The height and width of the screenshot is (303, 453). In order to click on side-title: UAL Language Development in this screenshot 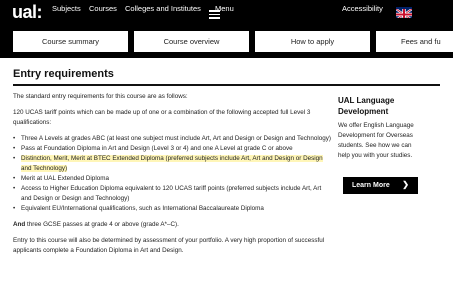, I will do `click(366, 106)`.